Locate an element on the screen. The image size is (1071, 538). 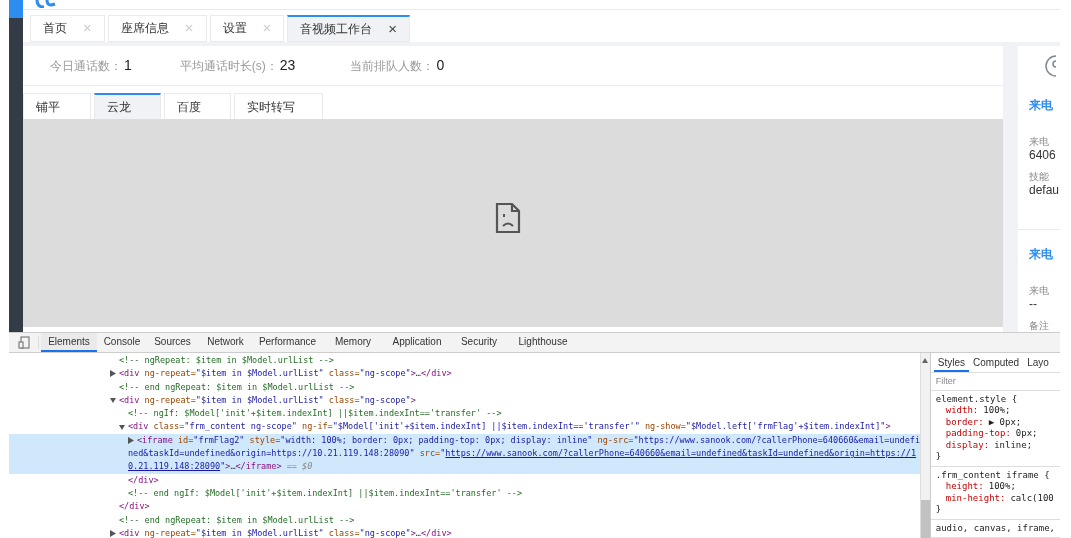
scrollbar-thumb is located at coordinates (925, 519).